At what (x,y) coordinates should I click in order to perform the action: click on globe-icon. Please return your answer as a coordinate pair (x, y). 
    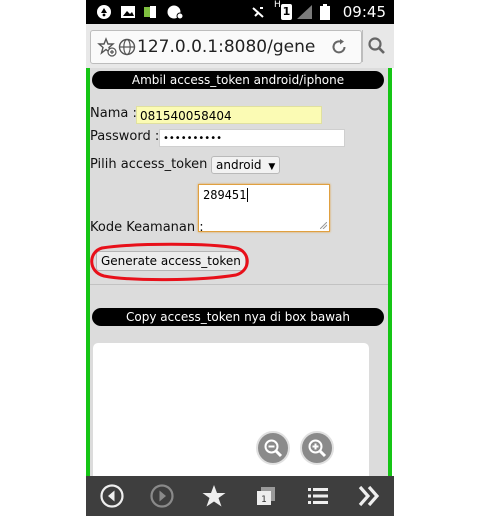
    Looking at the image, I should click on (127, 47).